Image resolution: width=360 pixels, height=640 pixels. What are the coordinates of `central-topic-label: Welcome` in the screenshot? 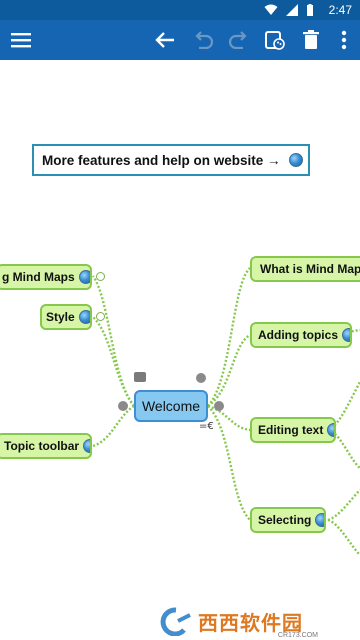 It's located at (171, 406).